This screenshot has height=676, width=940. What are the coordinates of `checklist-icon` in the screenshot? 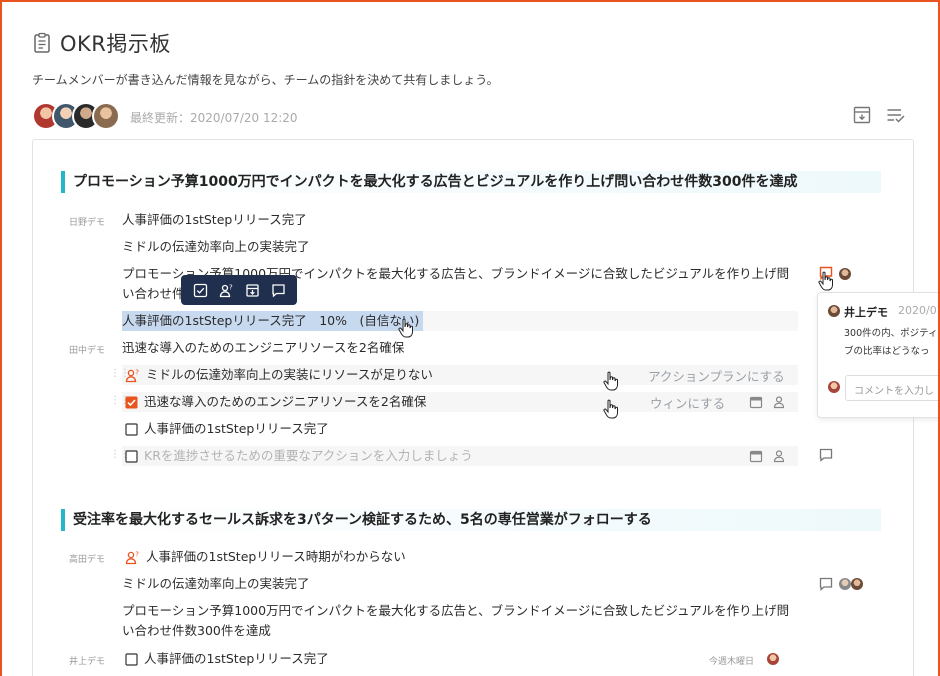 It's located at (896, 115).